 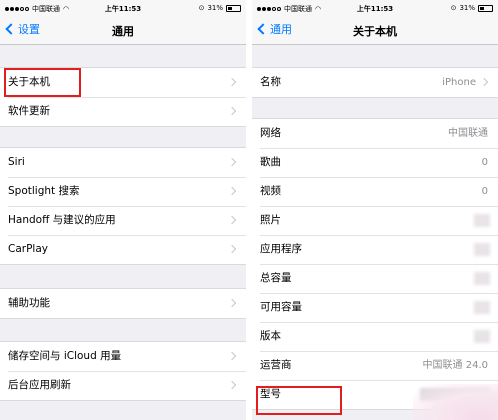 What do you see at coordinates (123, 356) in the screenshot?
I see `settings-row-storage: 储存空间与 iCloud 用量` at bounding box center [123, 356].